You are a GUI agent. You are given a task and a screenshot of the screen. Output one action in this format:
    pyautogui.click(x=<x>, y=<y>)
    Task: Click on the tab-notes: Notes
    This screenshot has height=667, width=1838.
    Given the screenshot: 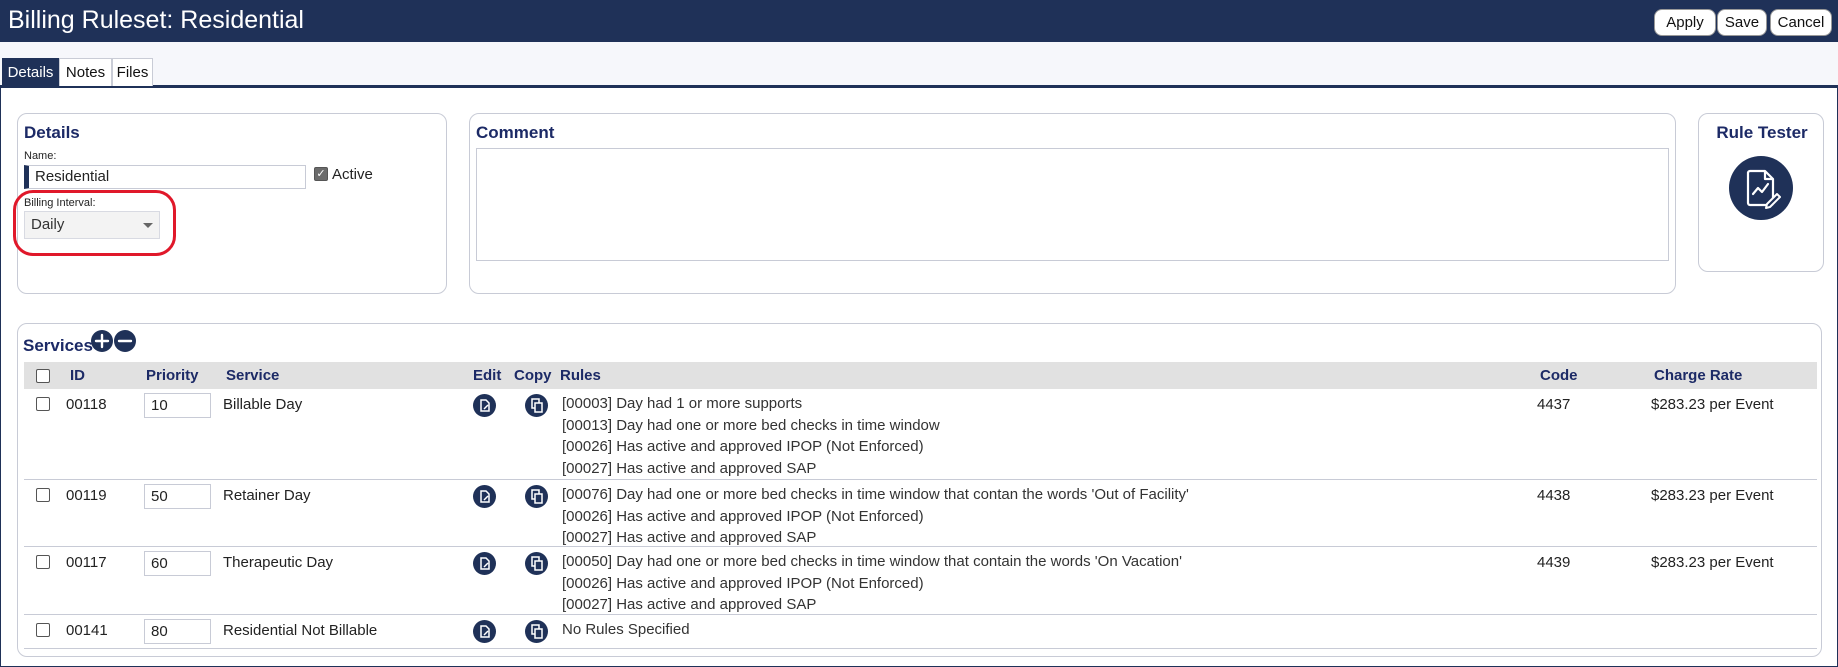 What is the action you would take?
    pyautogui.click(x=85, y=72)
    